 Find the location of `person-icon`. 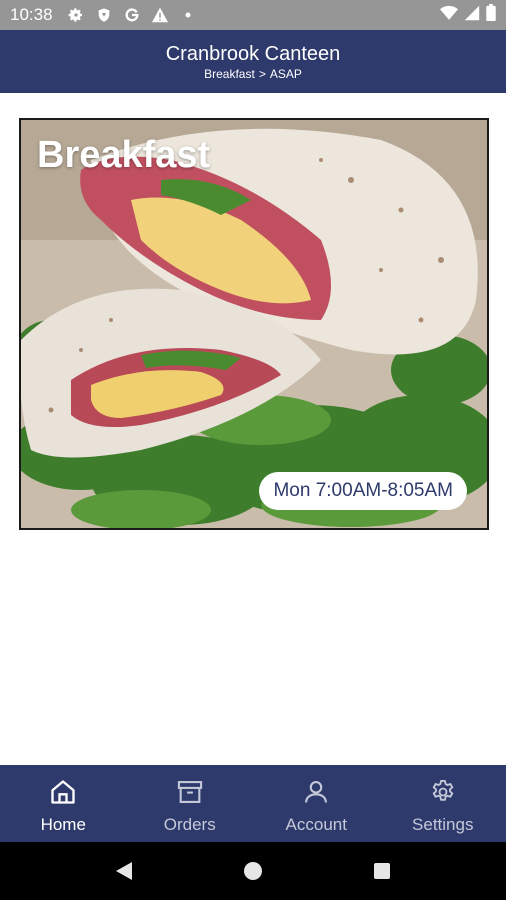

person-icon is located at coordinates (316, 792).